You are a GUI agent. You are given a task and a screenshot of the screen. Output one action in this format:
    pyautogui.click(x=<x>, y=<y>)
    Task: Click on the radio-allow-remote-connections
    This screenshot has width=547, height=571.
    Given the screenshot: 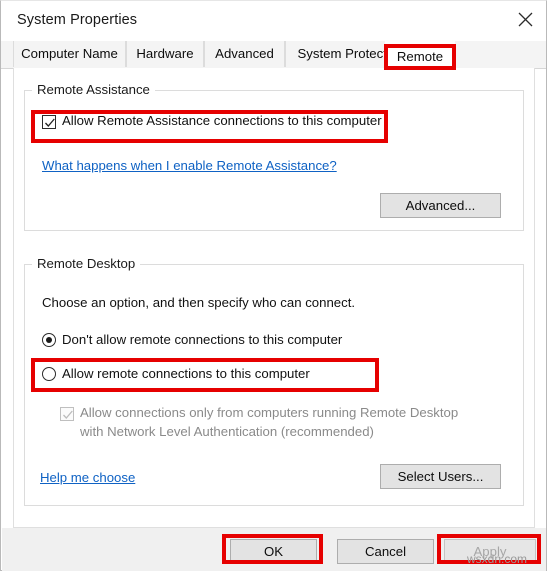 What is the action you would take?
    pyautogui.click(x=49, y=374)
    